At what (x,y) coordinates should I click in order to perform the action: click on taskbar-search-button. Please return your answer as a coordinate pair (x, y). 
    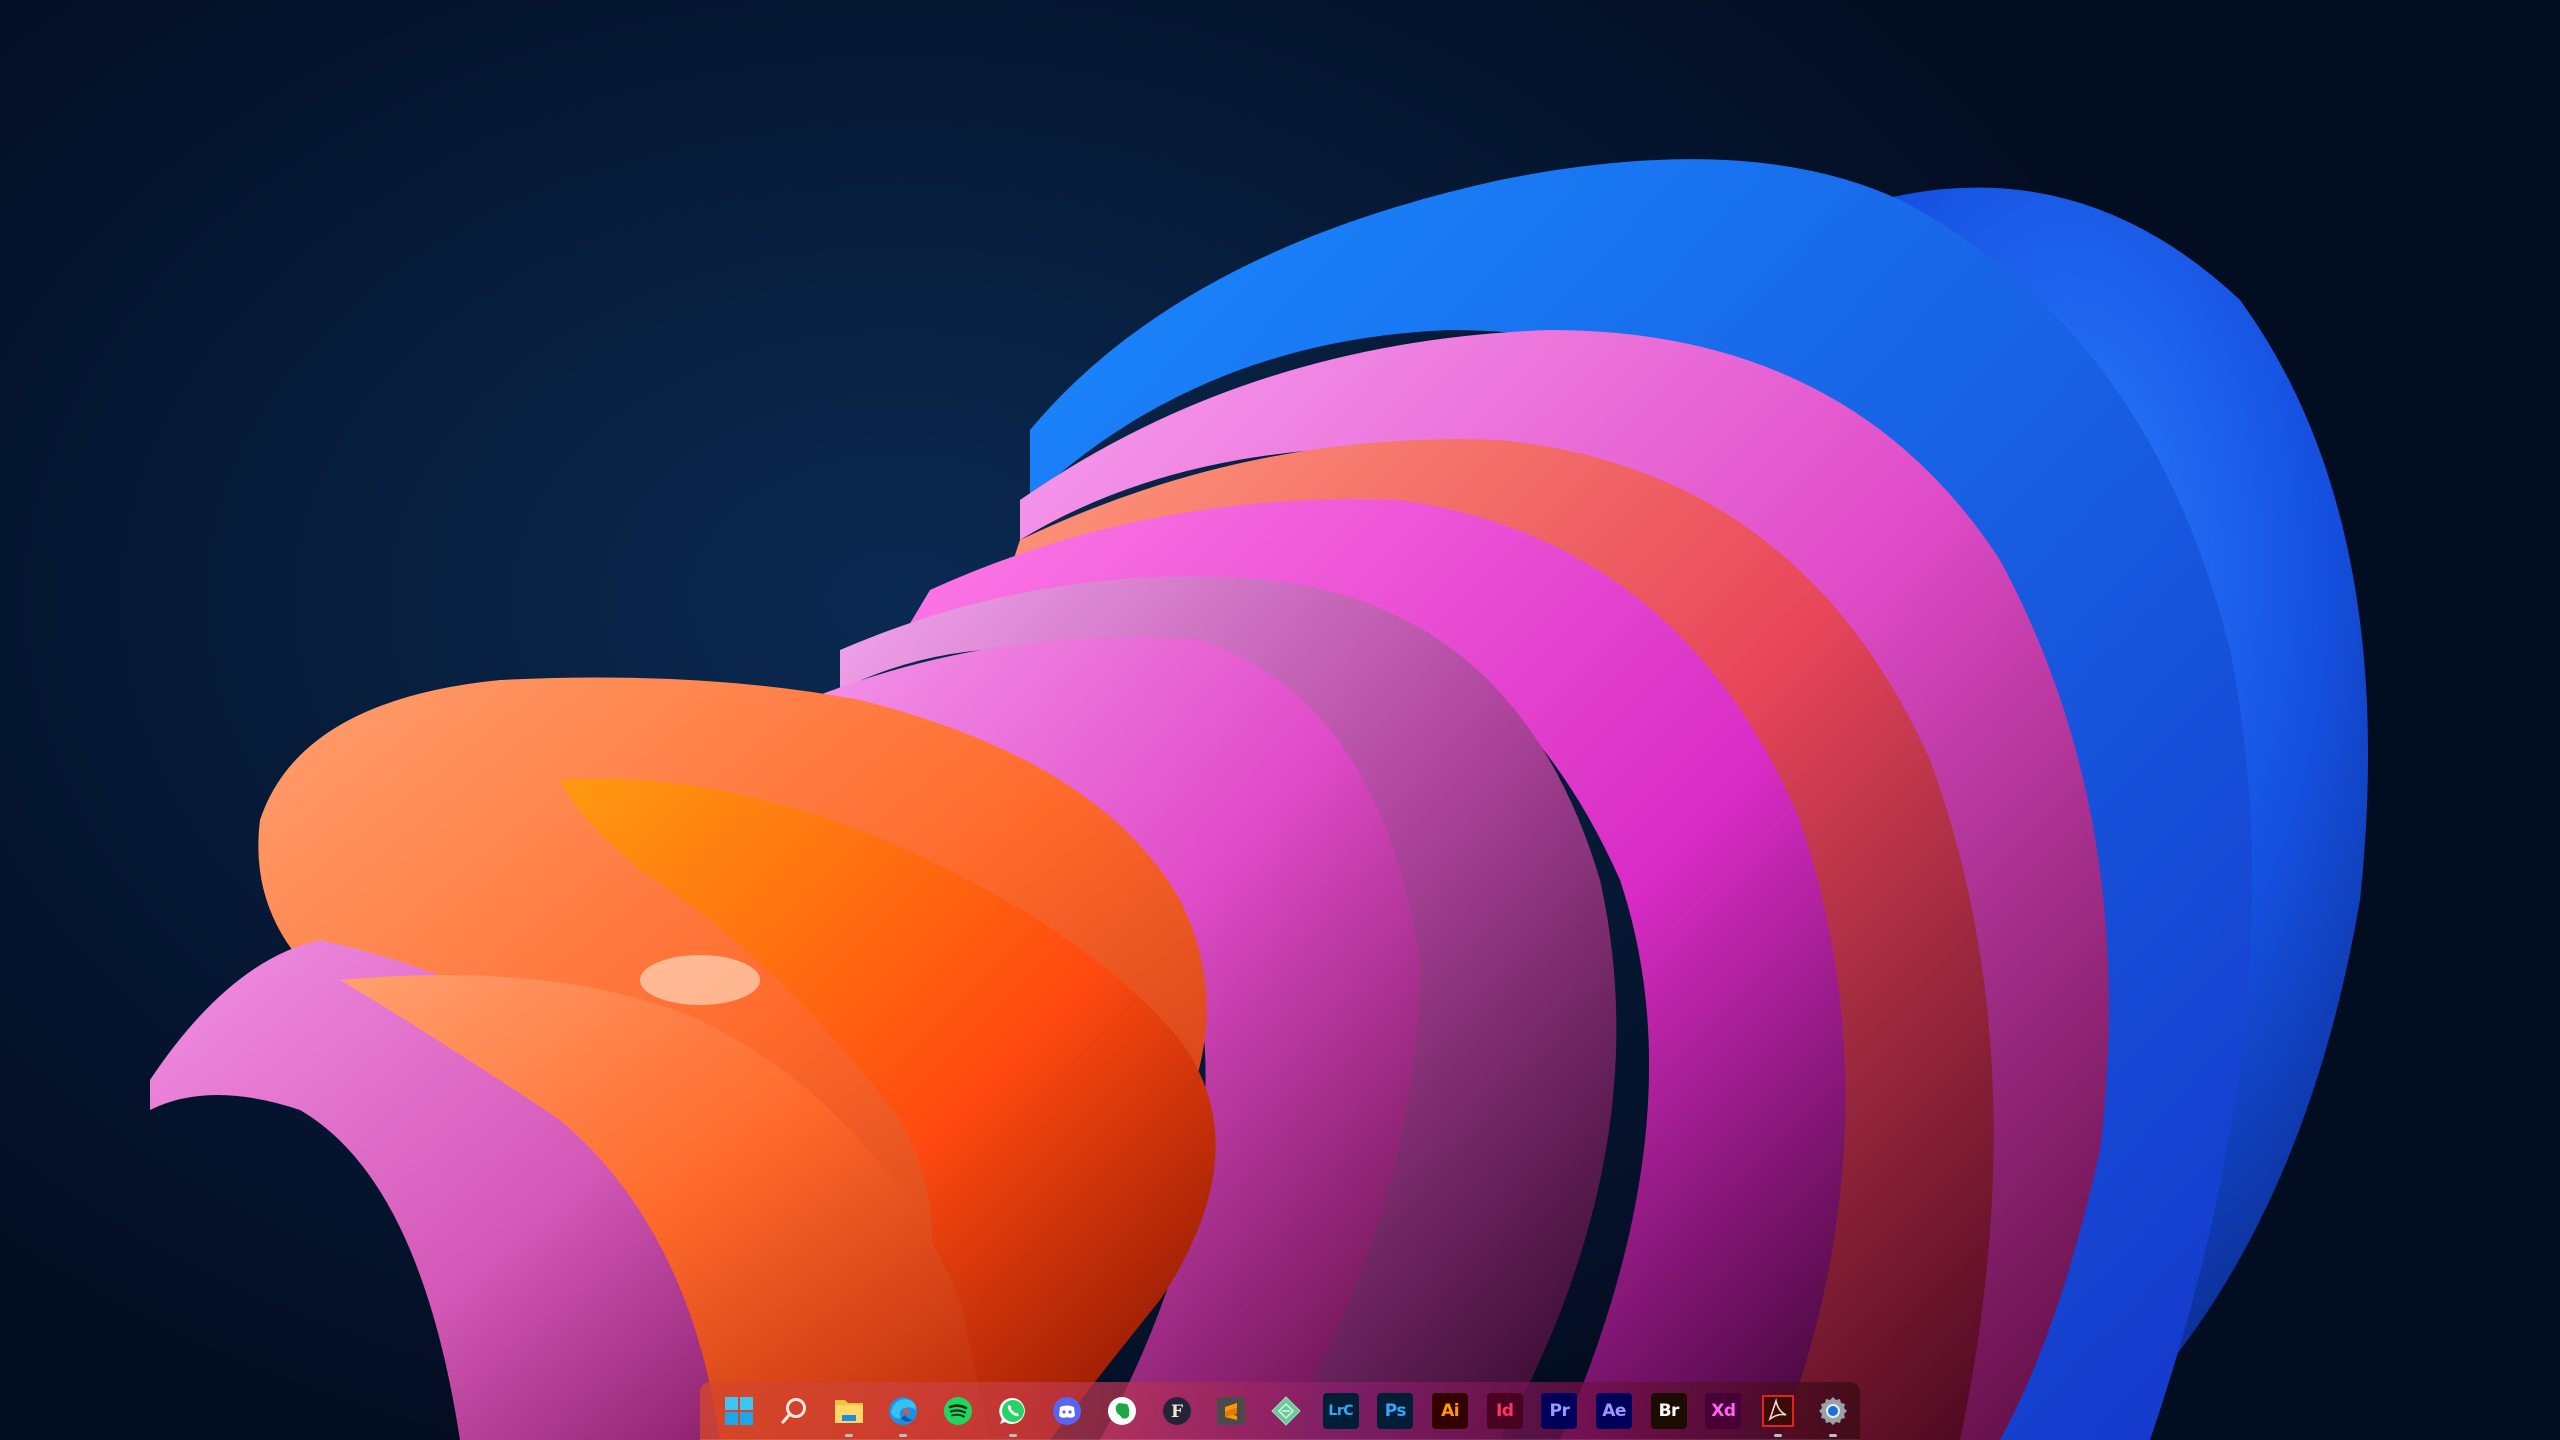
    Looking at the image, I should click on (794, 1411).